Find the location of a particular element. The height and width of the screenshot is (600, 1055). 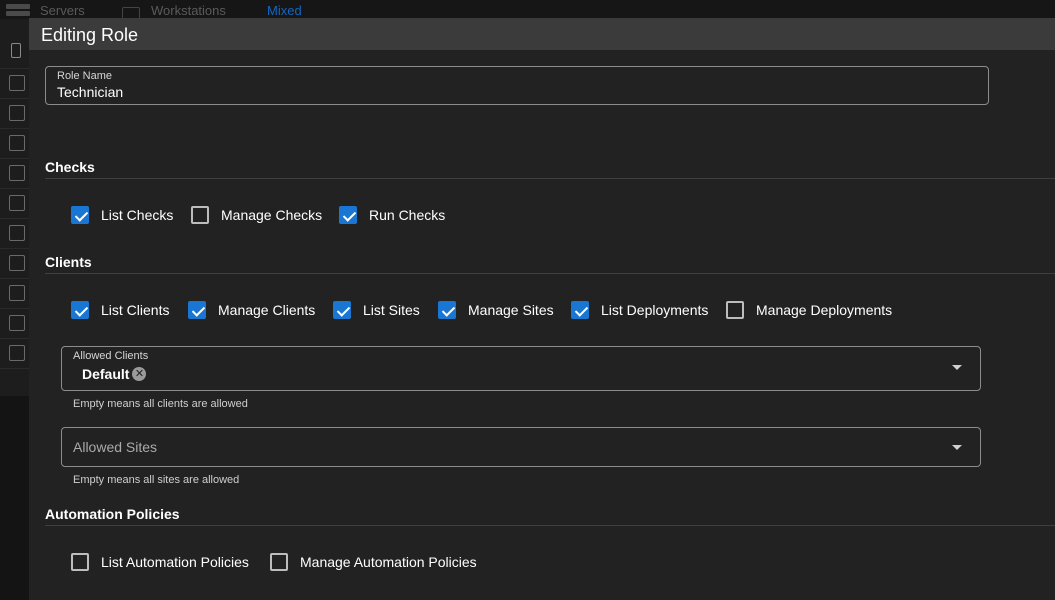

section-title-clients: Clients is located at coordinates (68, 262).